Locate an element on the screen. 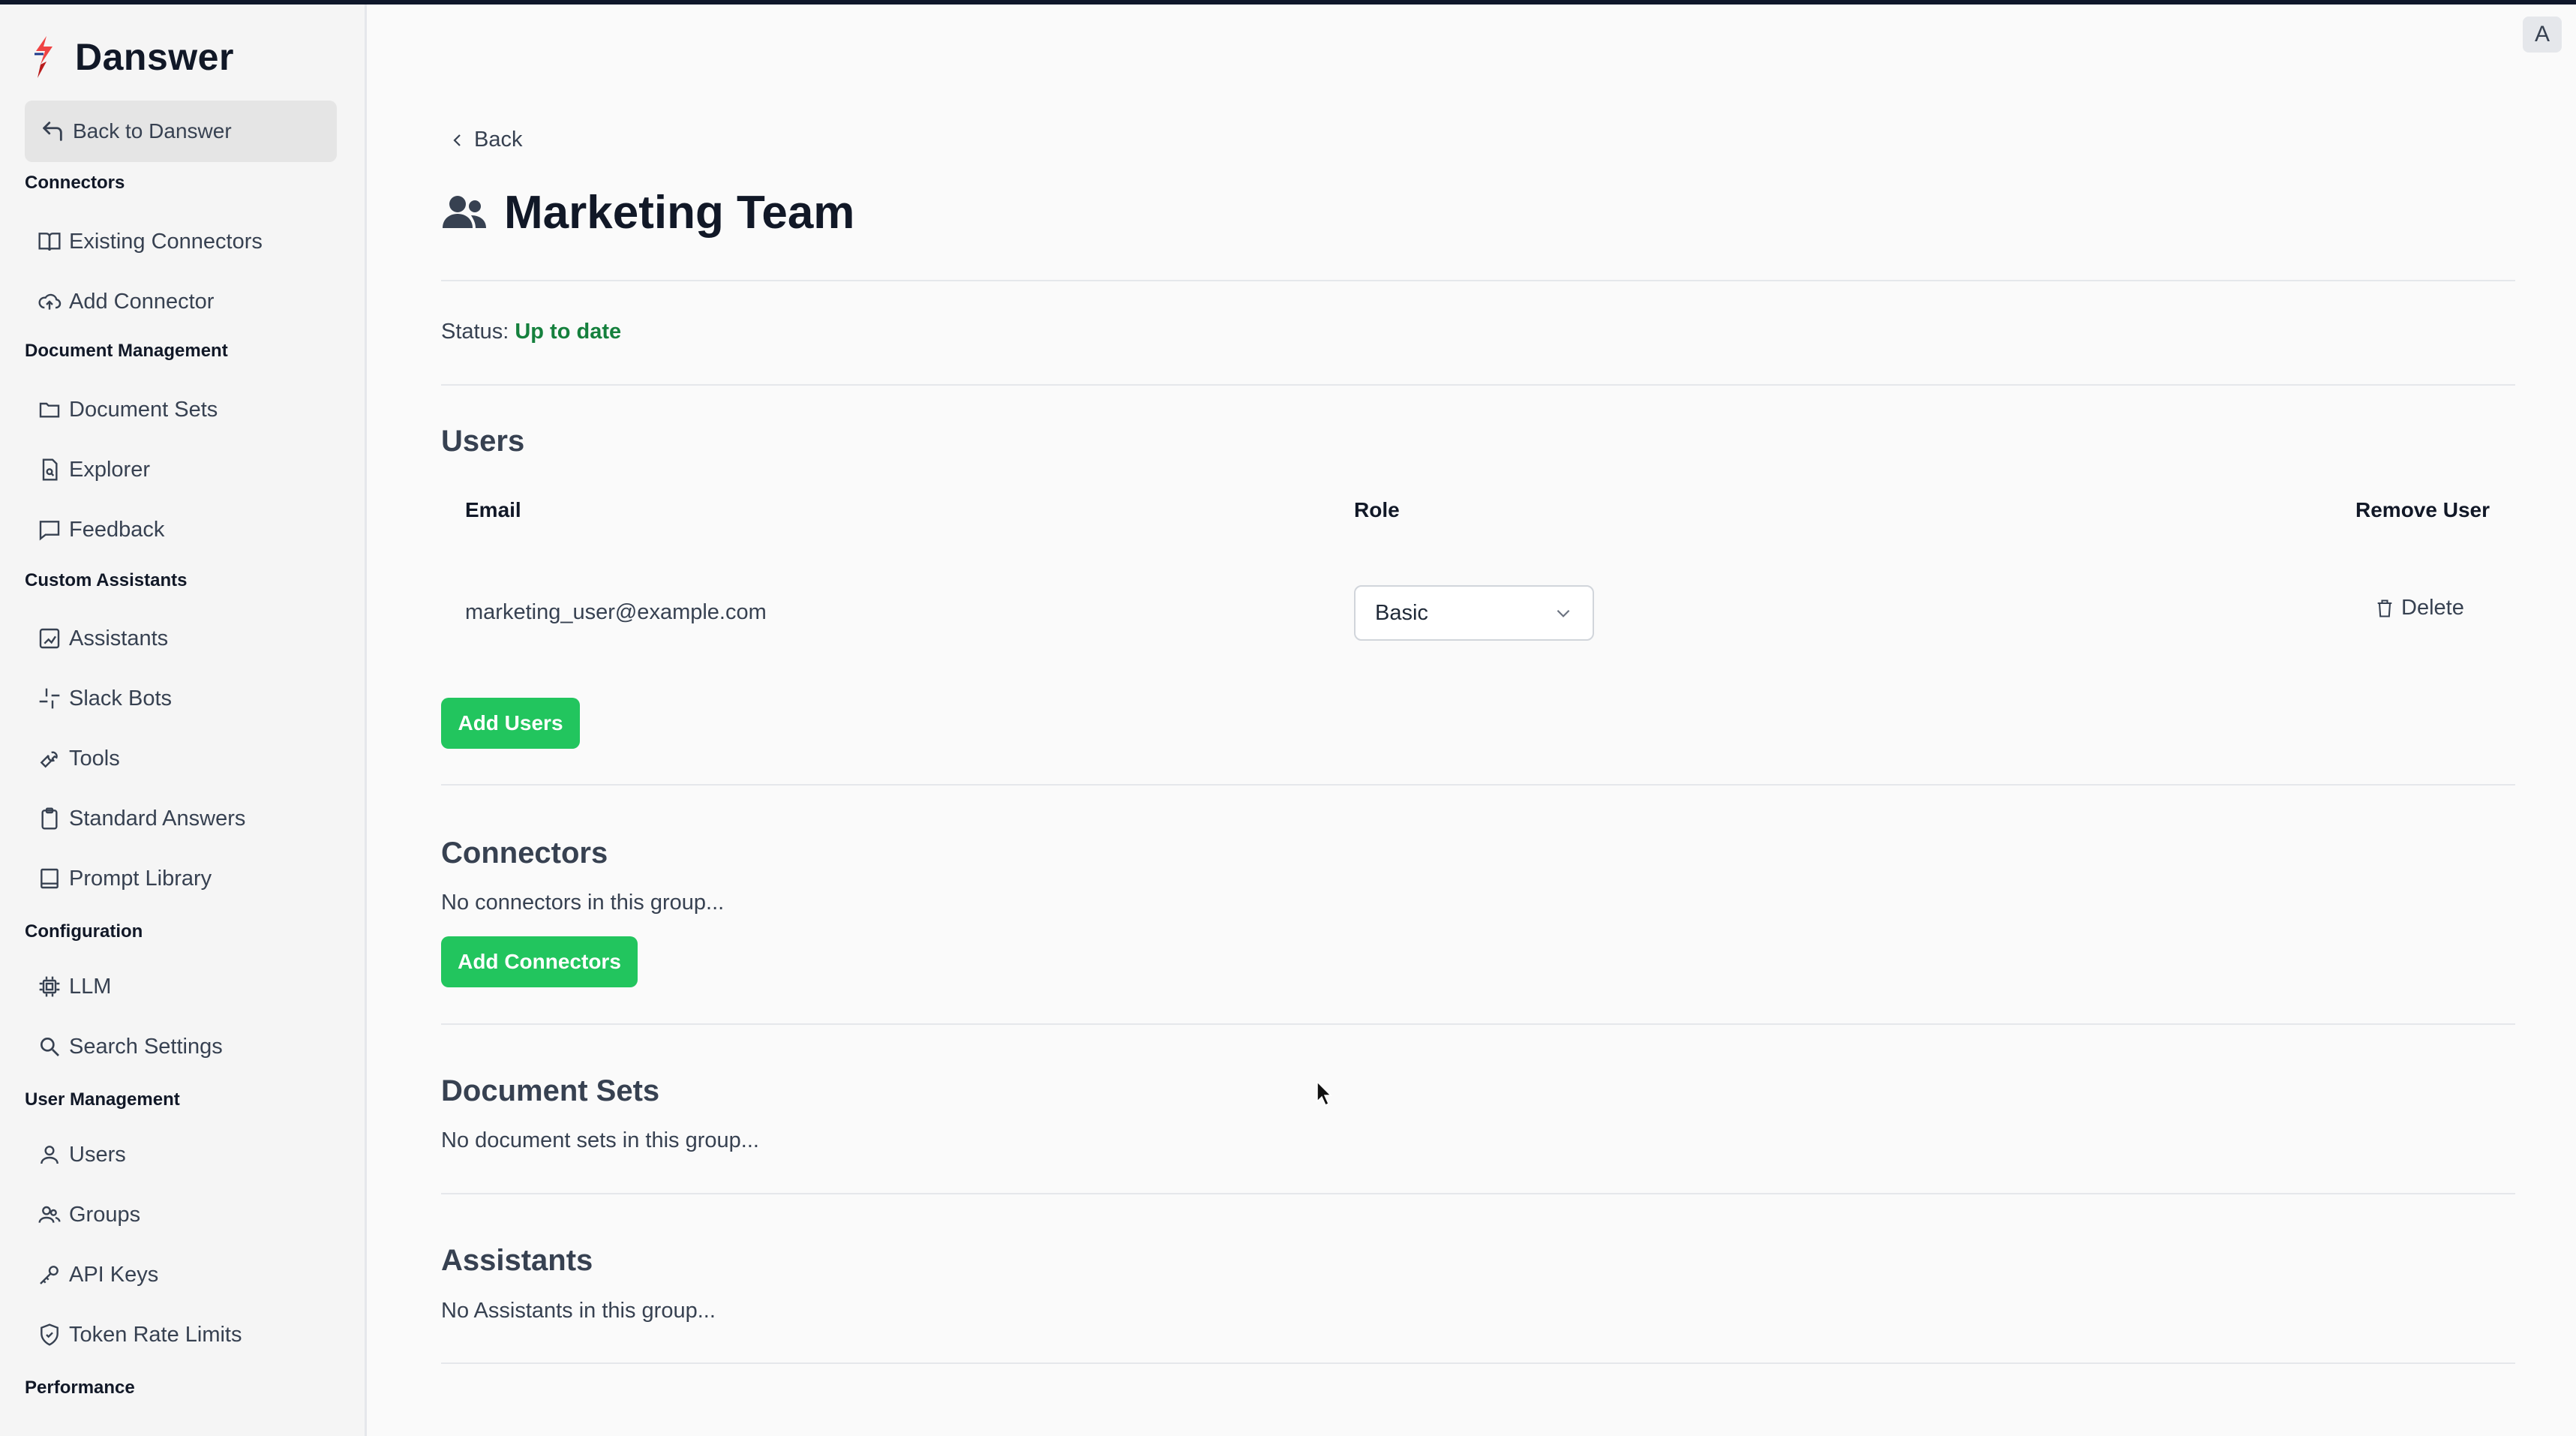  role-select: Basic is located at coordinates (1474, 613).